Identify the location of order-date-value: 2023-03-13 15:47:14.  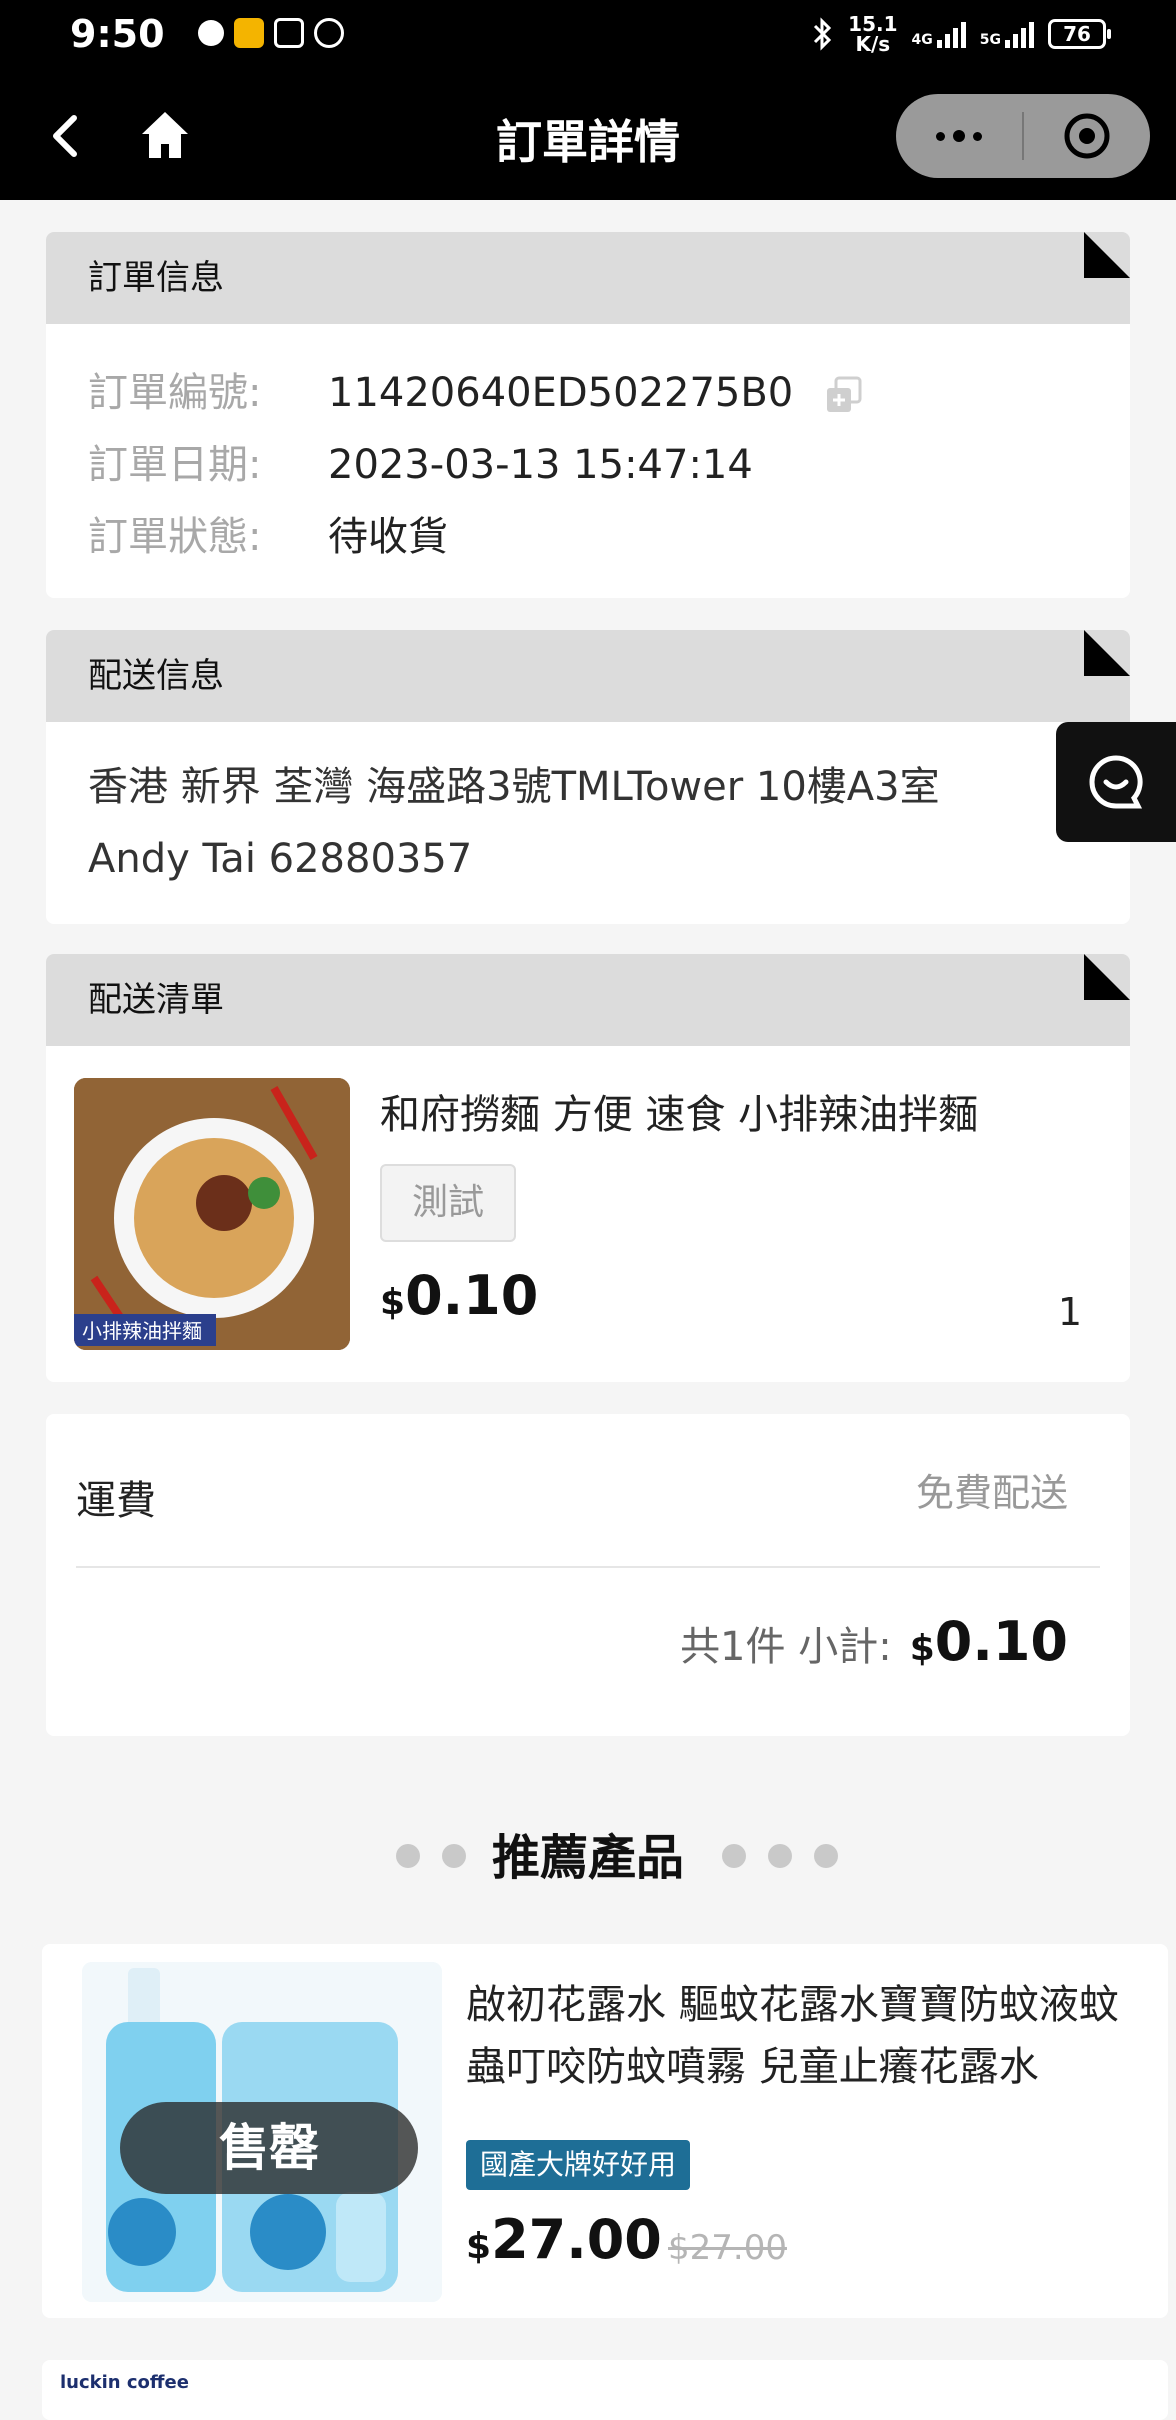
(540, 465).